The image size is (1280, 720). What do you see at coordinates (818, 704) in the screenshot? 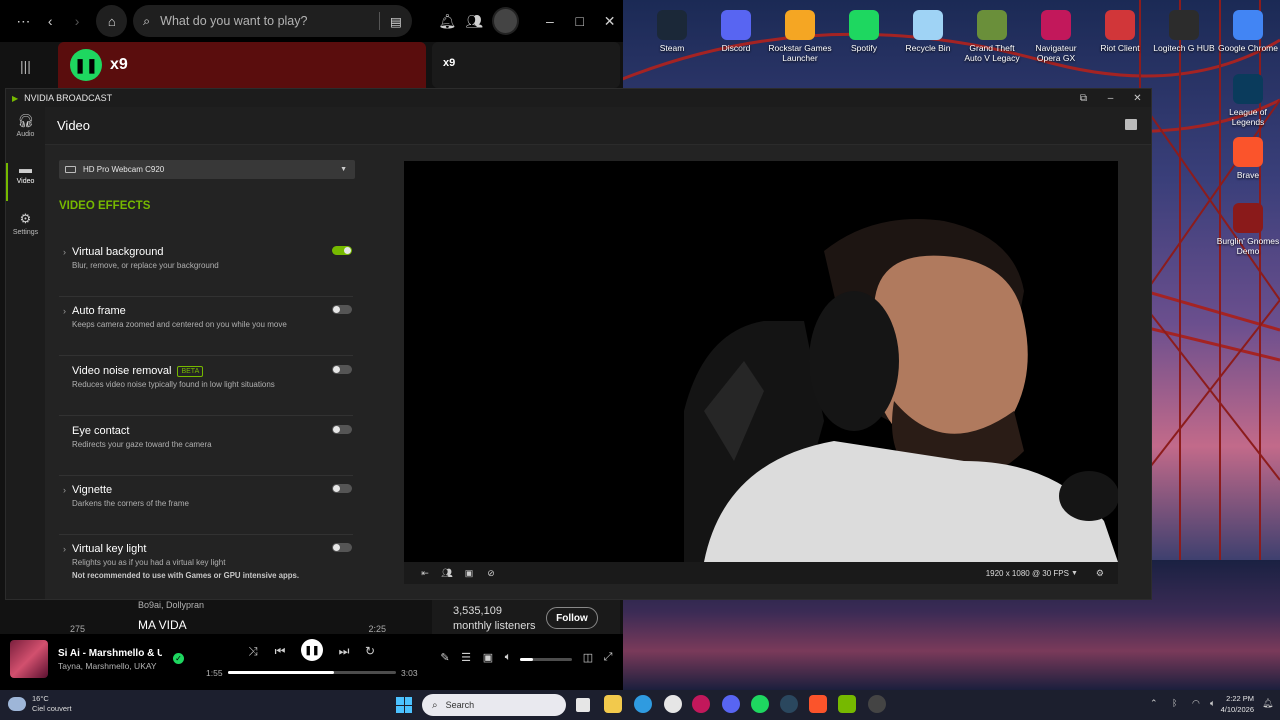
I see `brave-icon` at bounding box center [818, 704].